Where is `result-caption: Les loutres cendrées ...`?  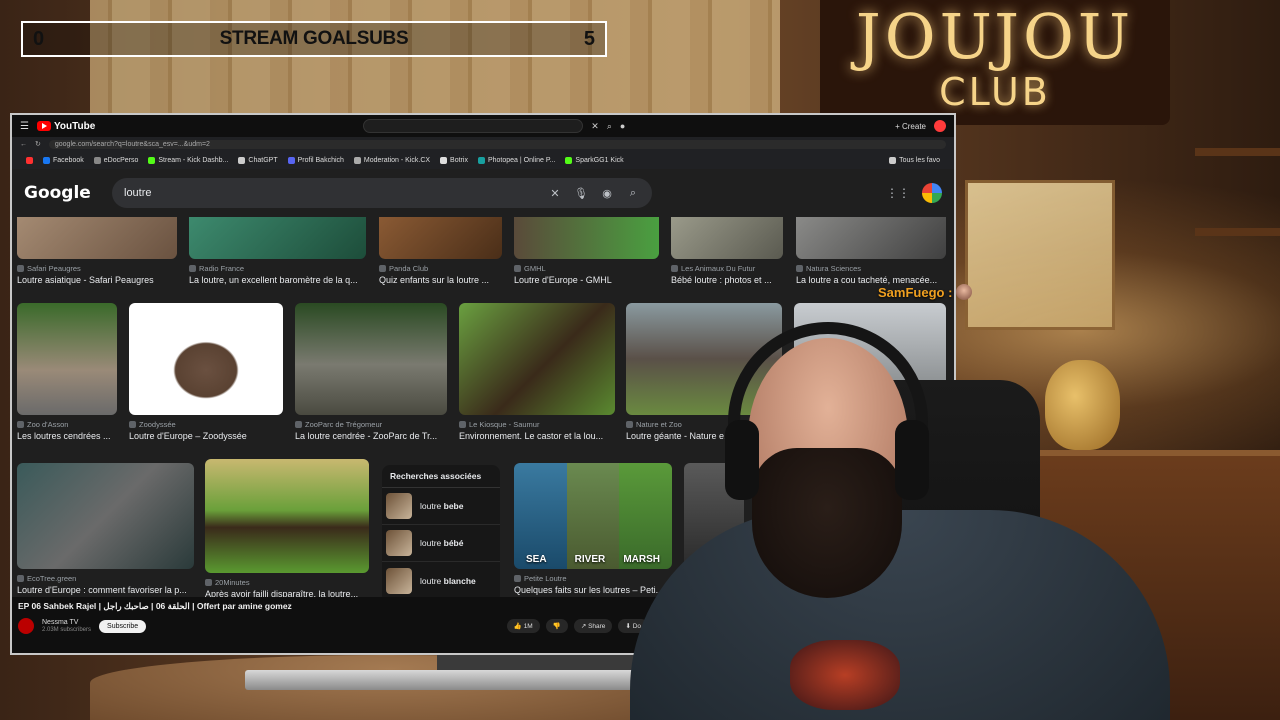
result-caption: Les loutres cendrées ... is located at coordinates (67, 436).